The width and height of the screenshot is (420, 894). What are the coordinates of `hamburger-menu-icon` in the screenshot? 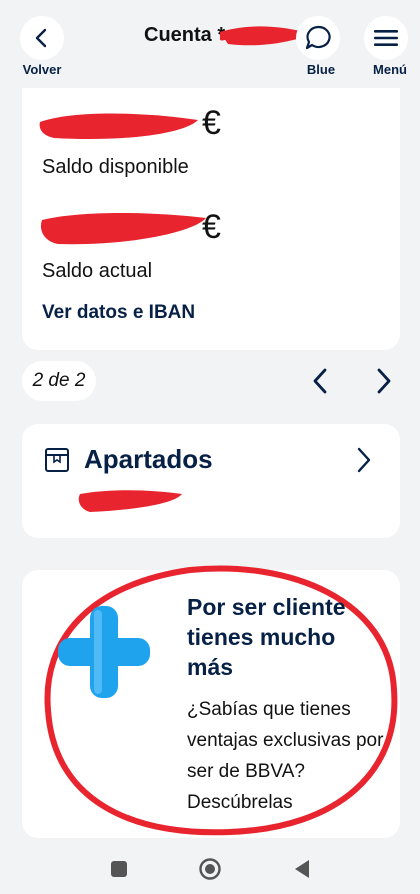 It's located at (386, 38).